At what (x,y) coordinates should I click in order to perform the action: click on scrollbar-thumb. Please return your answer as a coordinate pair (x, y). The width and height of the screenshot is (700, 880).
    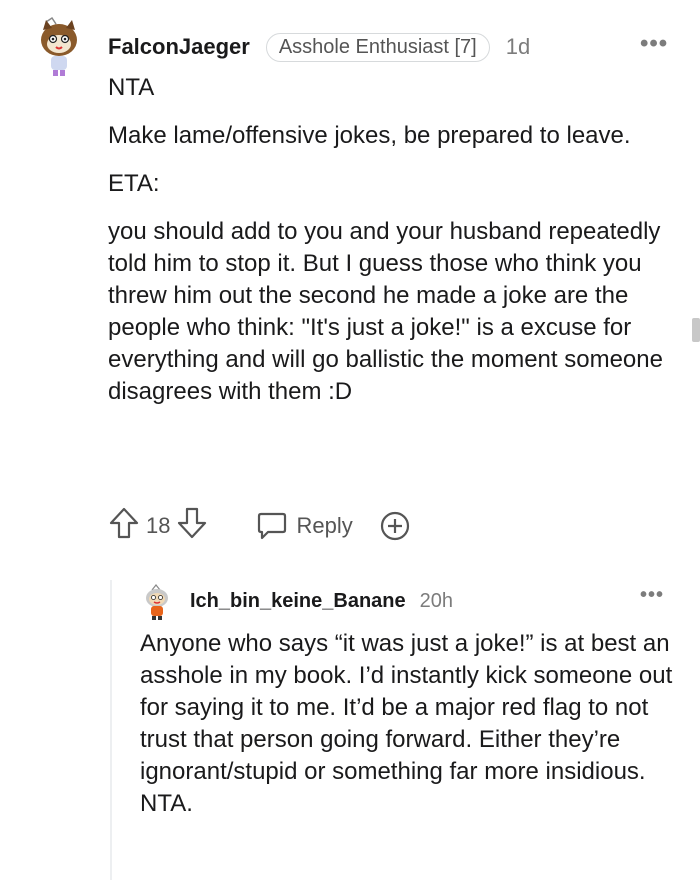
    Looking at the image, I should click on (696, 330).